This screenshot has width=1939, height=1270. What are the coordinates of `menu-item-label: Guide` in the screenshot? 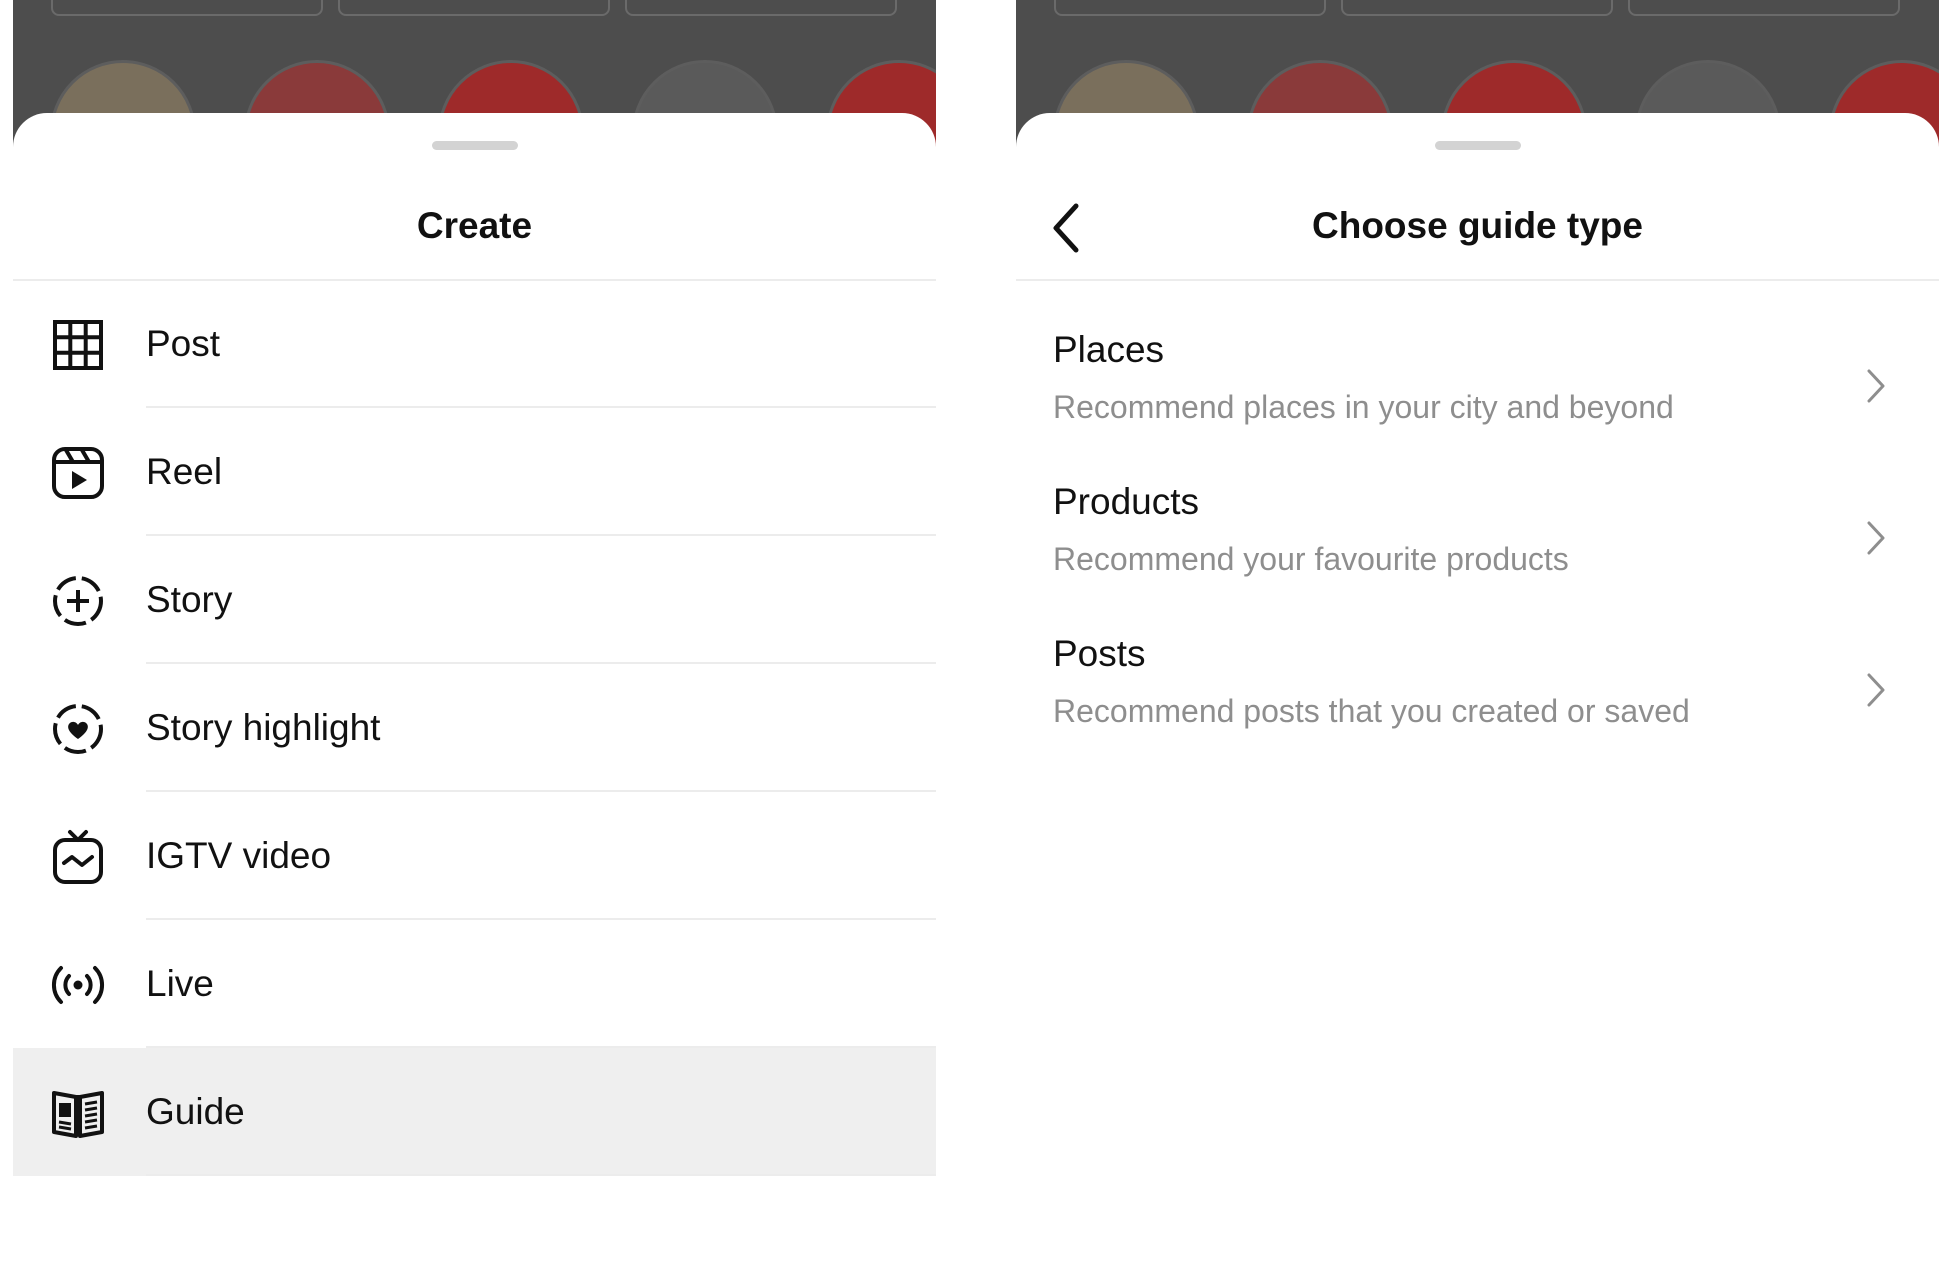 It's located at (195, 1111).